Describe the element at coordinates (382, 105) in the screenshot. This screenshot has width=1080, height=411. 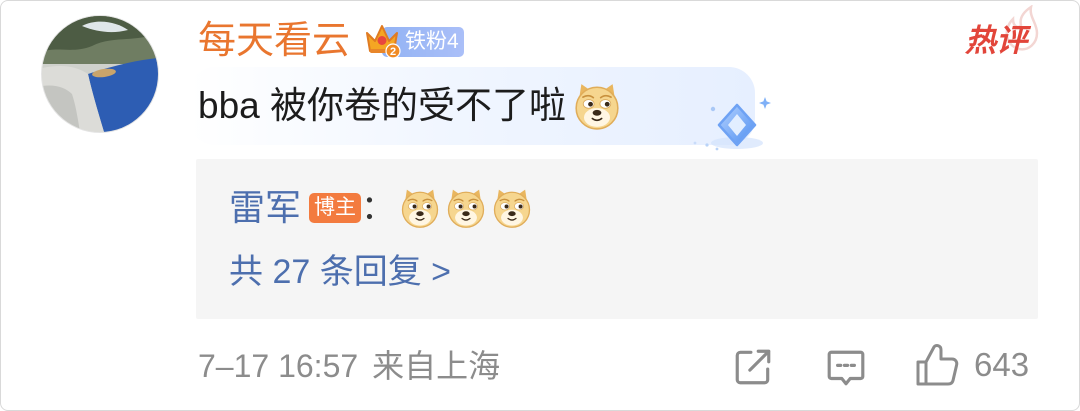
I see `comment-text: bba 被你卷的受不了啦` at that location.